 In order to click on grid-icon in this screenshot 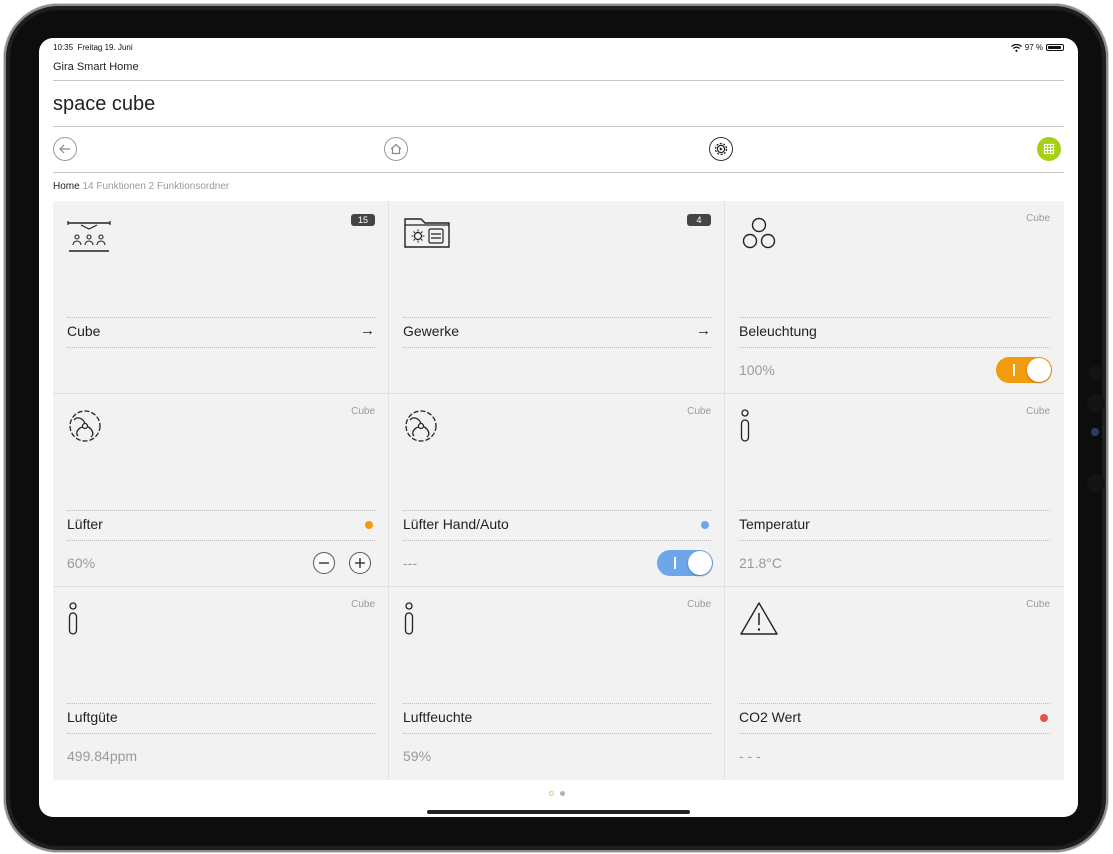, I will do `click(1049, 149)`.